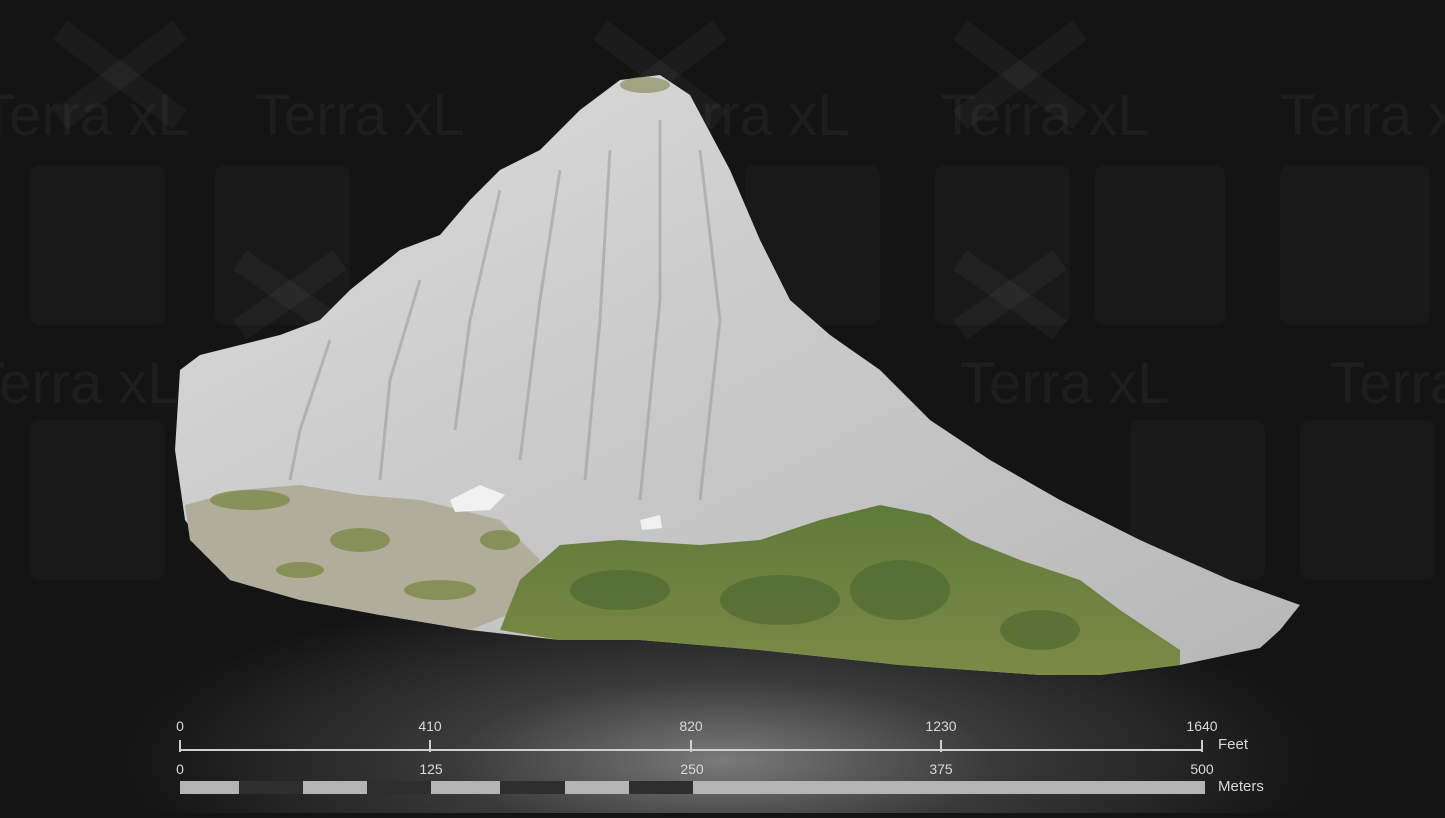 The width and height of the screenshot is (1445, 818). Describe the element at coordinates (941, 769) in the screenshot. I see `meters-tick-label: 375` at that location.